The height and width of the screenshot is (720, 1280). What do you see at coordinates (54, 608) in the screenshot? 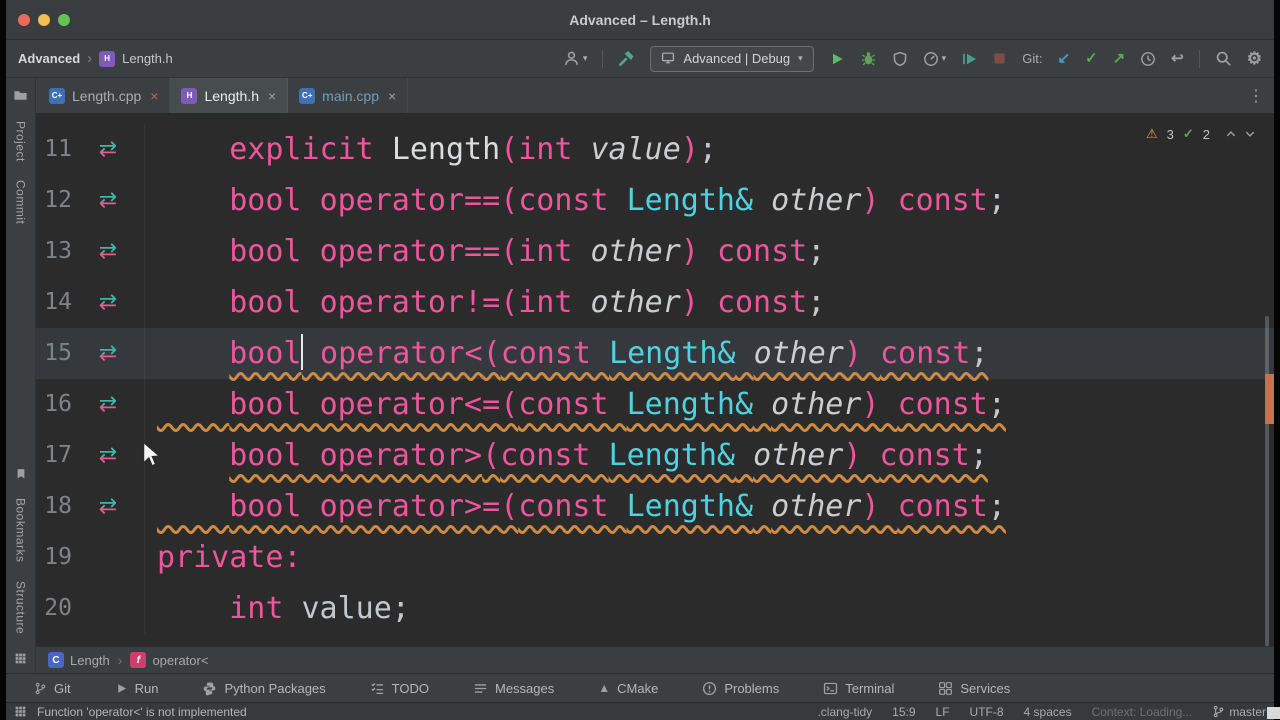
I see `line-number: 20` at bounding box center [54, 608].